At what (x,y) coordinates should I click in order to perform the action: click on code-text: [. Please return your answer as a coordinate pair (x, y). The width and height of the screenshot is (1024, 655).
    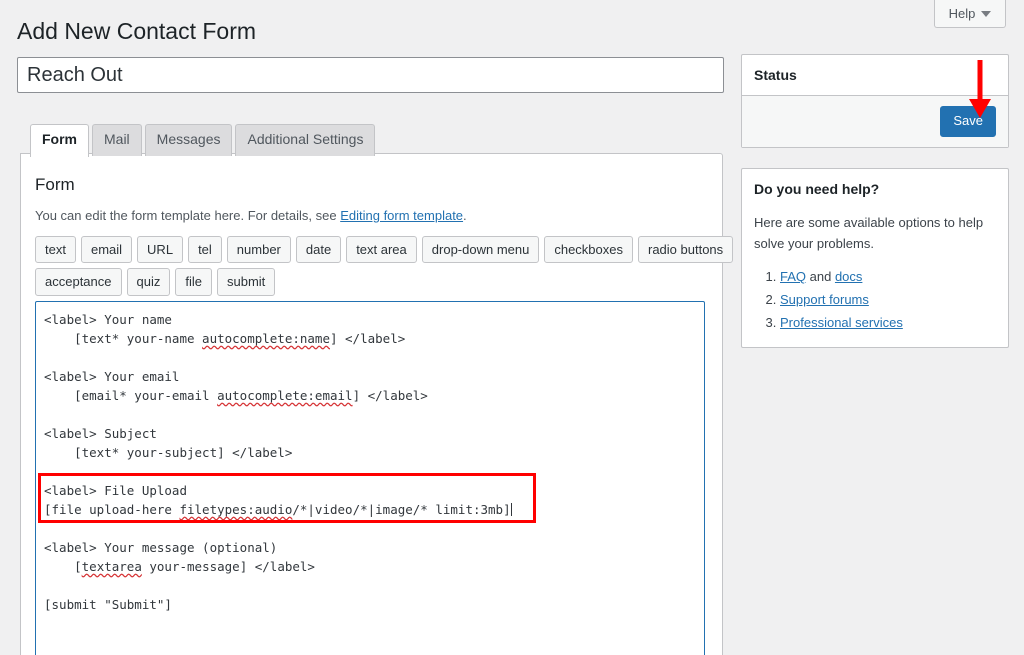
    Looking at the image, I should click on (63, 566).